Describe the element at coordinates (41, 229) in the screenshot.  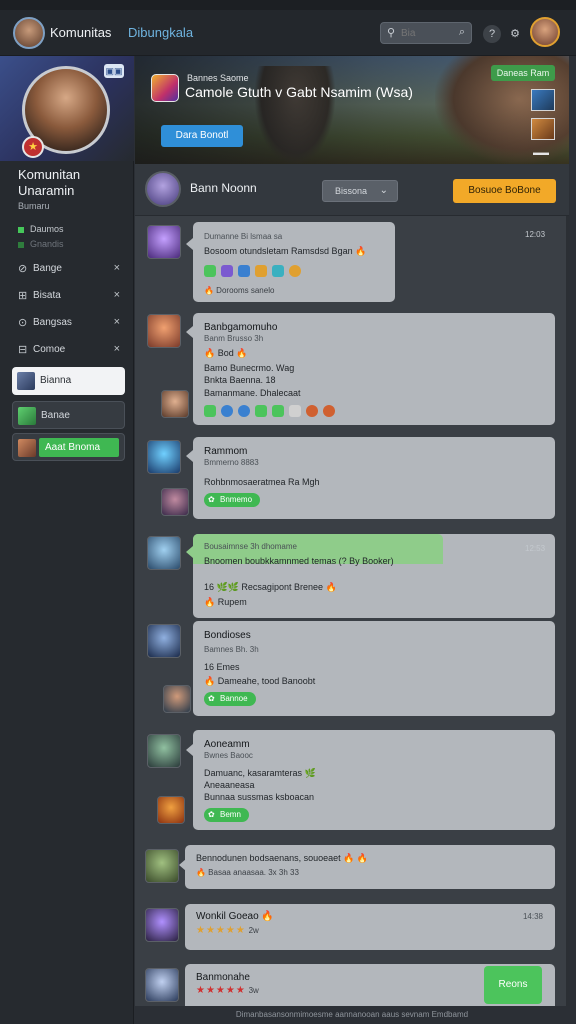
I see `status-online: Daumos` at that location.